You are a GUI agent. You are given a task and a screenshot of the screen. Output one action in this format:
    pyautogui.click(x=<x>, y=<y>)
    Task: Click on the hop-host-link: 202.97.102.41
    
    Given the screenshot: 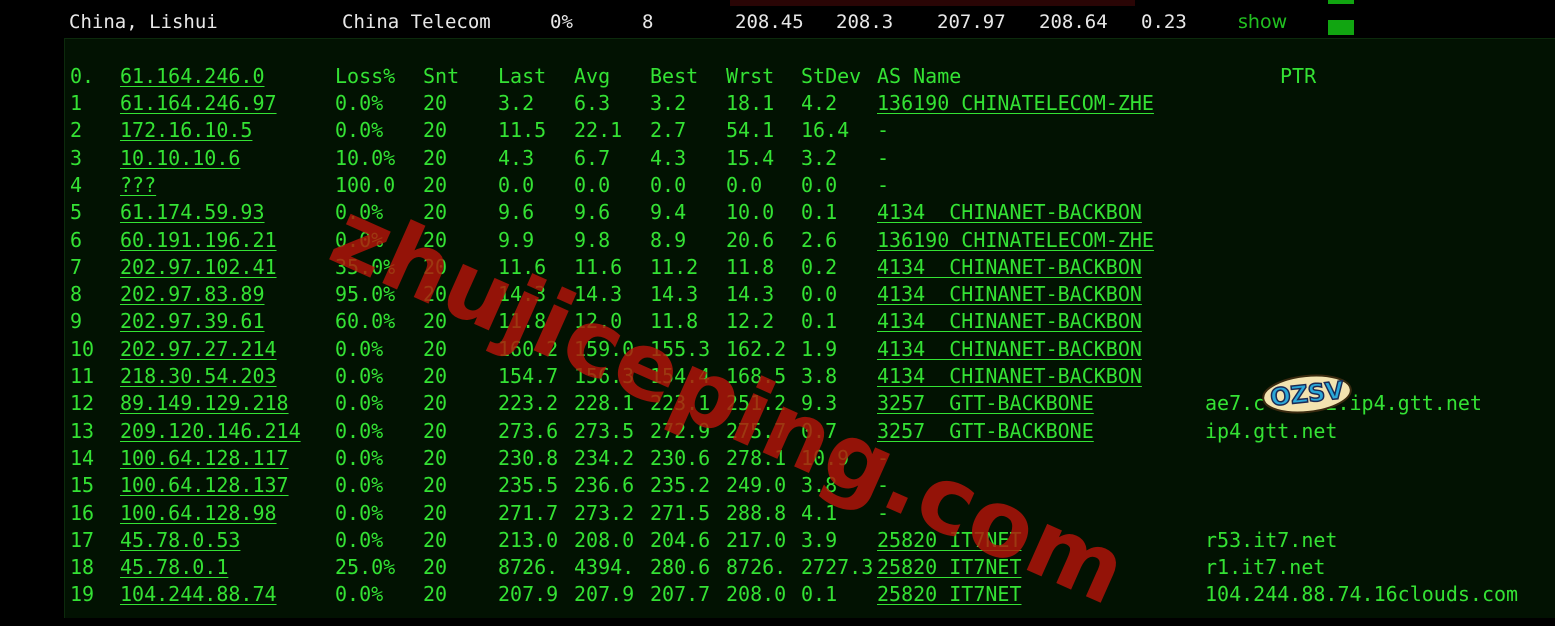 What is the action you would take?
    pyautogui.click(x=198, y=267)
    